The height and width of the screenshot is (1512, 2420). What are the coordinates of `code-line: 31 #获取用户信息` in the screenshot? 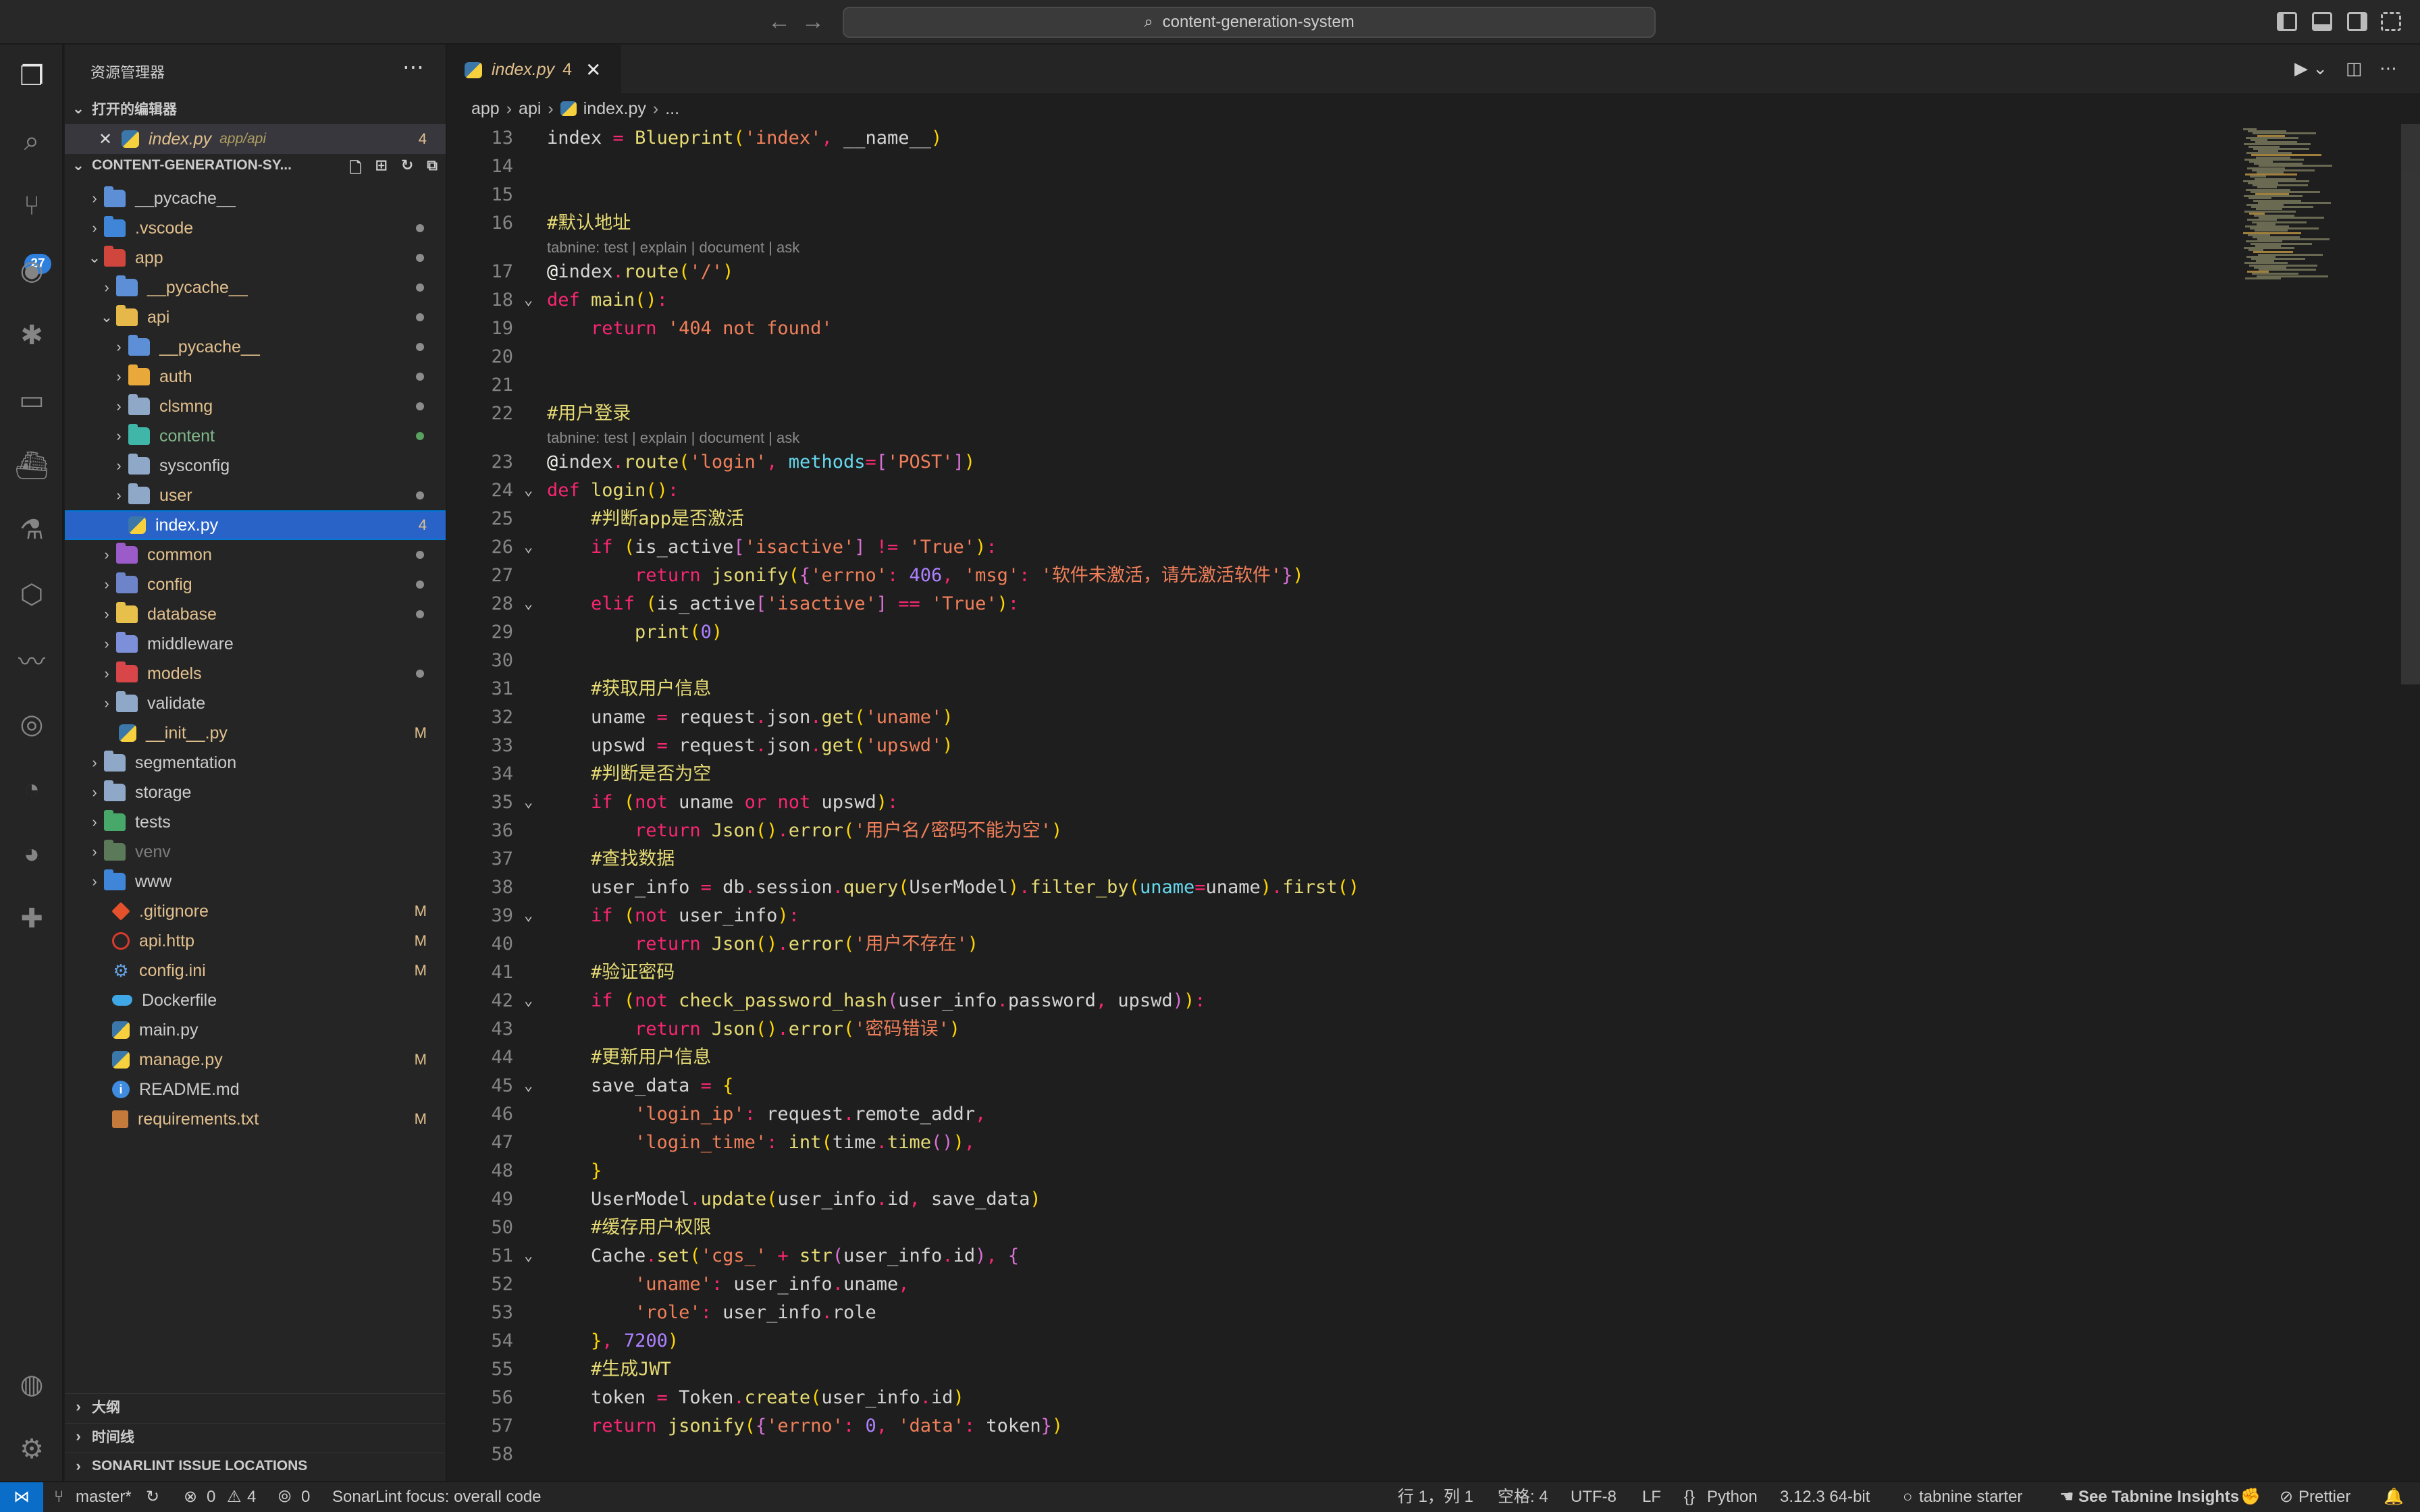 It's located at (1343, 689).